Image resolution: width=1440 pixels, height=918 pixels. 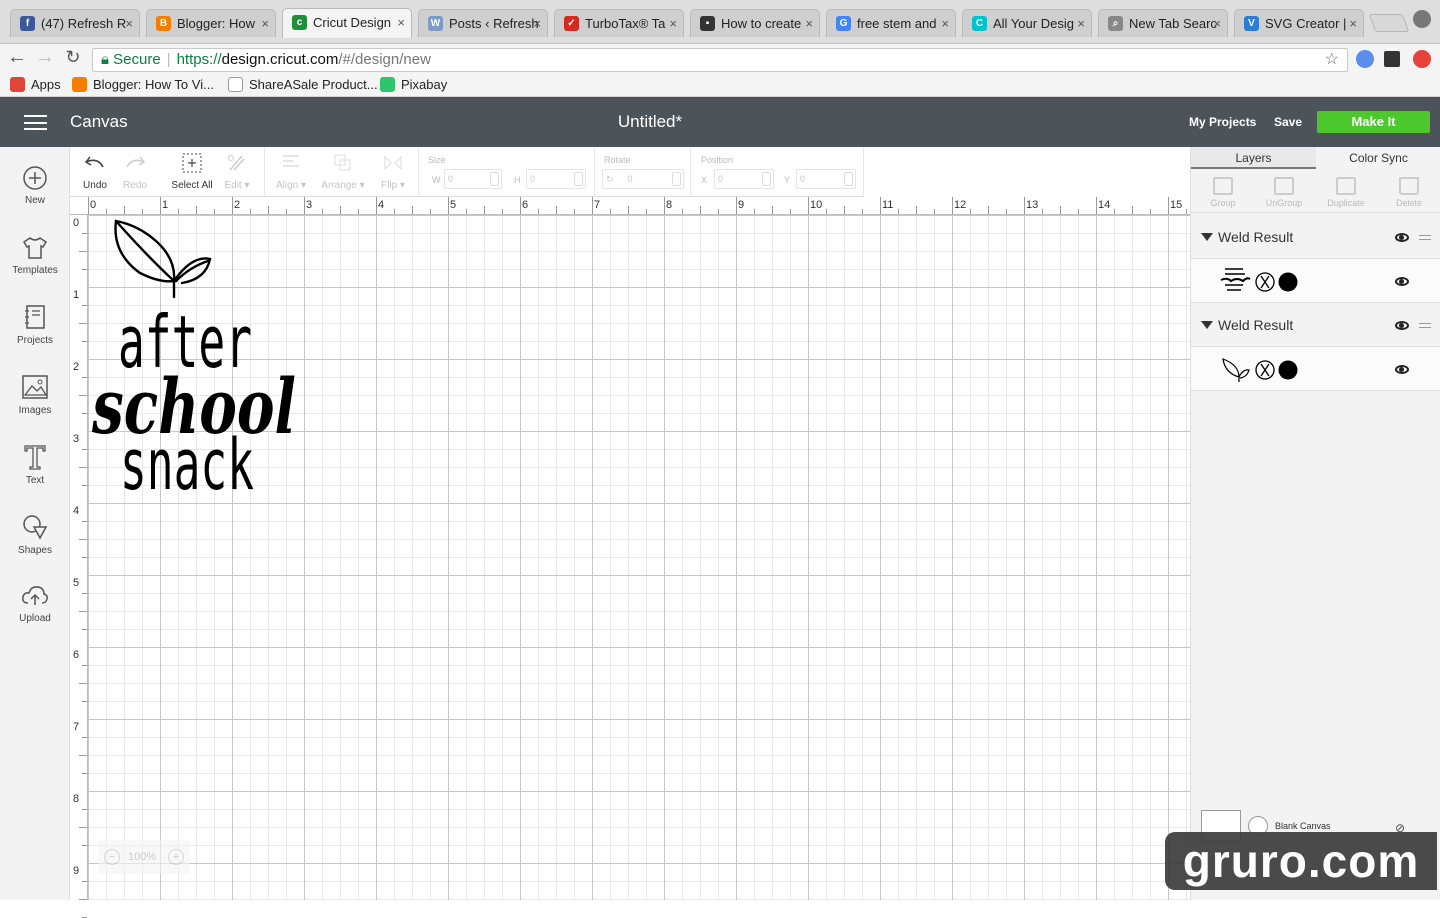 I want to click on browser-tab-3: c Cricut Design ×, so click(x=347, y=23).